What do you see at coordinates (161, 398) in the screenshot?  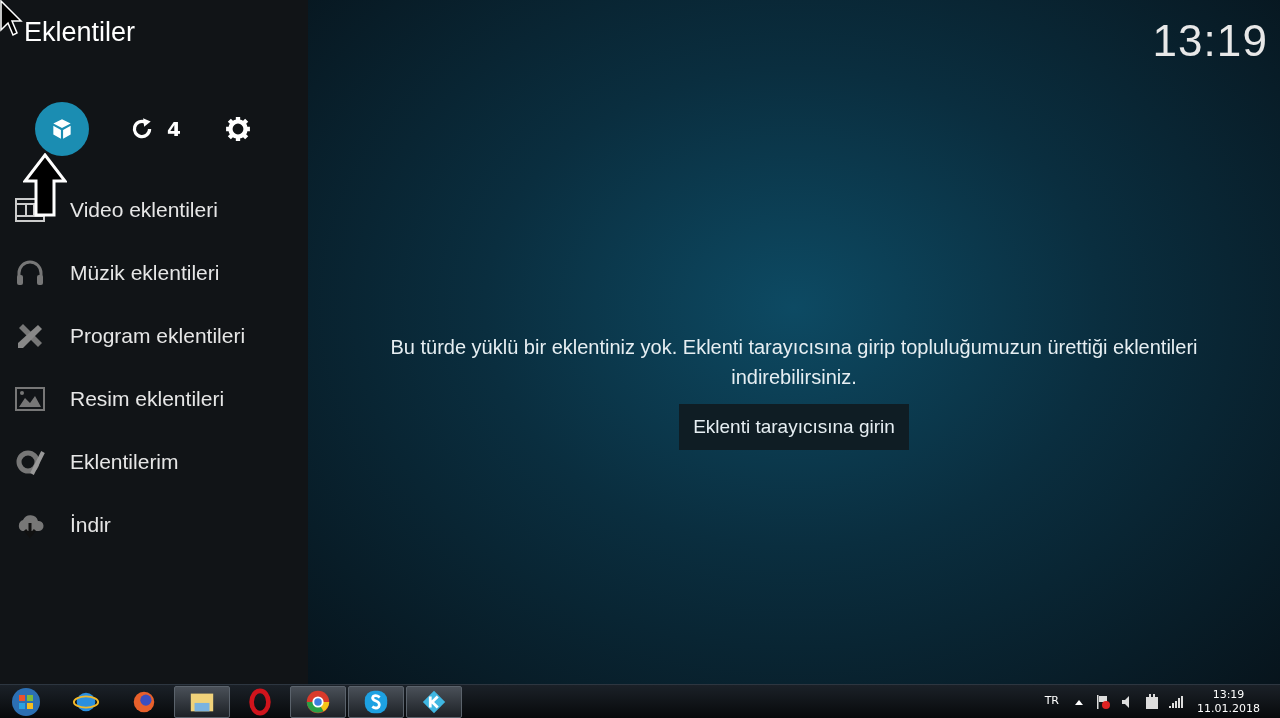 I see `menu-item: Resim eklentileri` at bounding box center [161, 398].